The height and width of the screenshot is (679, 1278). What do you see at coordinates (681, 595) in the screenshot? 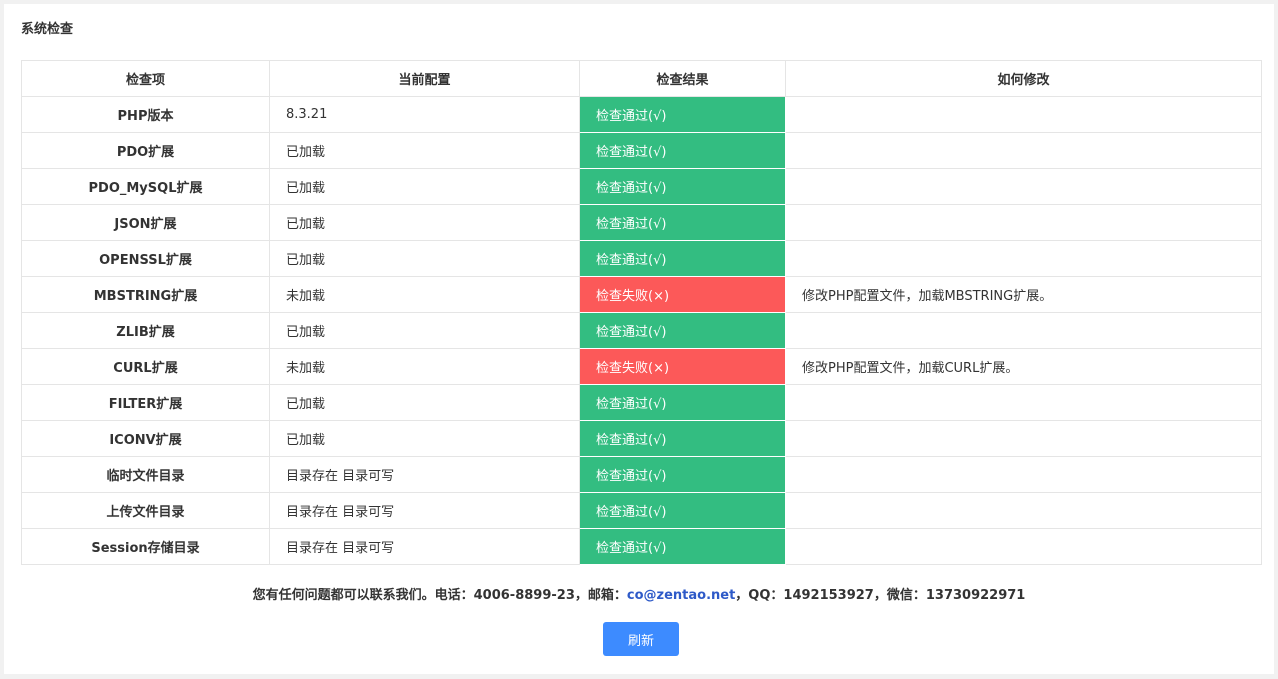
I see `contact-email-link: co@zentao.net` at bounding box center [681, 595].